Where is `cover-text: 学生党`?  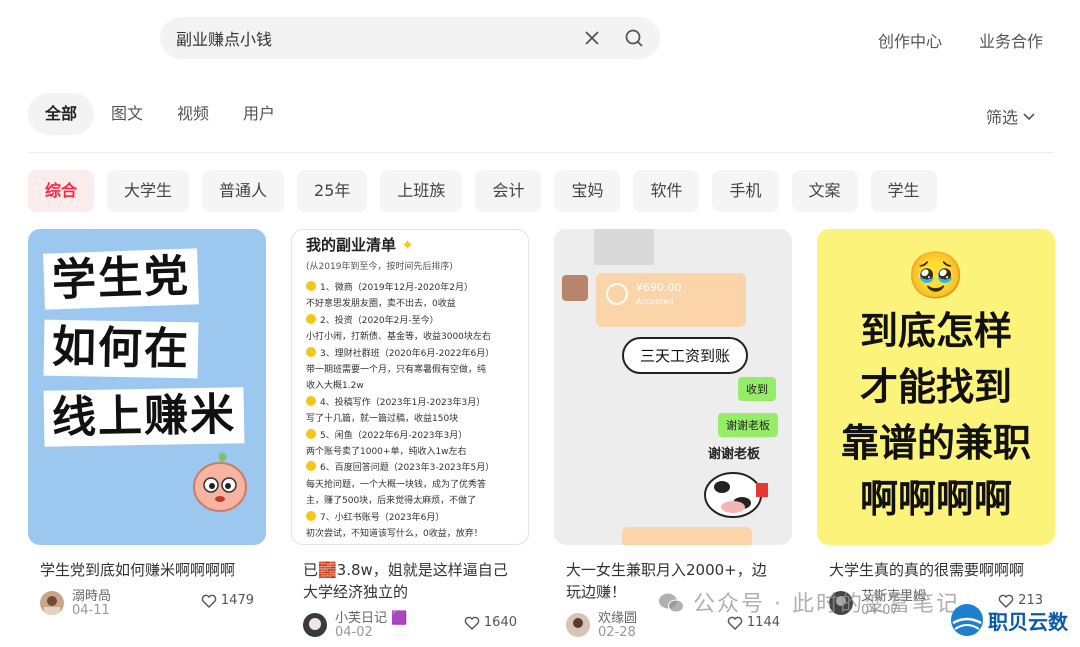 cover-text: 学生党 is located at coordinates (121, 279).